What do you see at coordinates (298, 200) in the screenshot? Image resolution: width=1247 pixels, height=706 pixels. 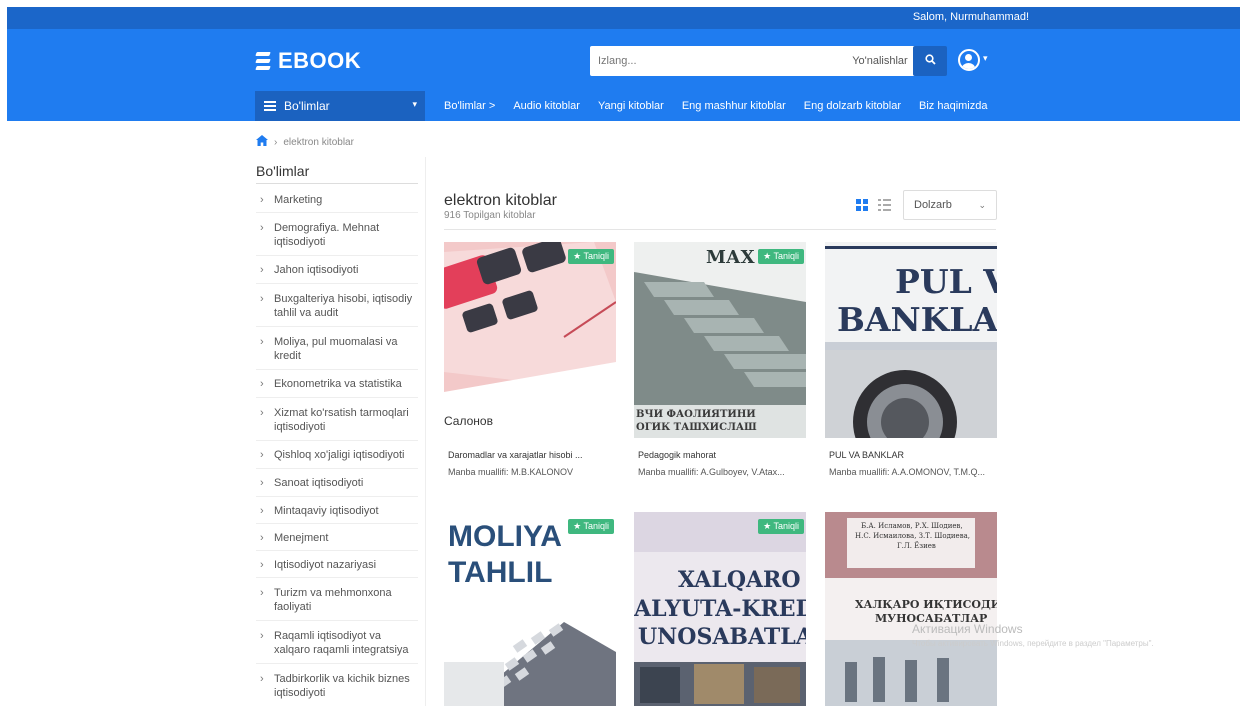 I see `sidebar-item-label: Marketing` at bounding box center [298, 200].